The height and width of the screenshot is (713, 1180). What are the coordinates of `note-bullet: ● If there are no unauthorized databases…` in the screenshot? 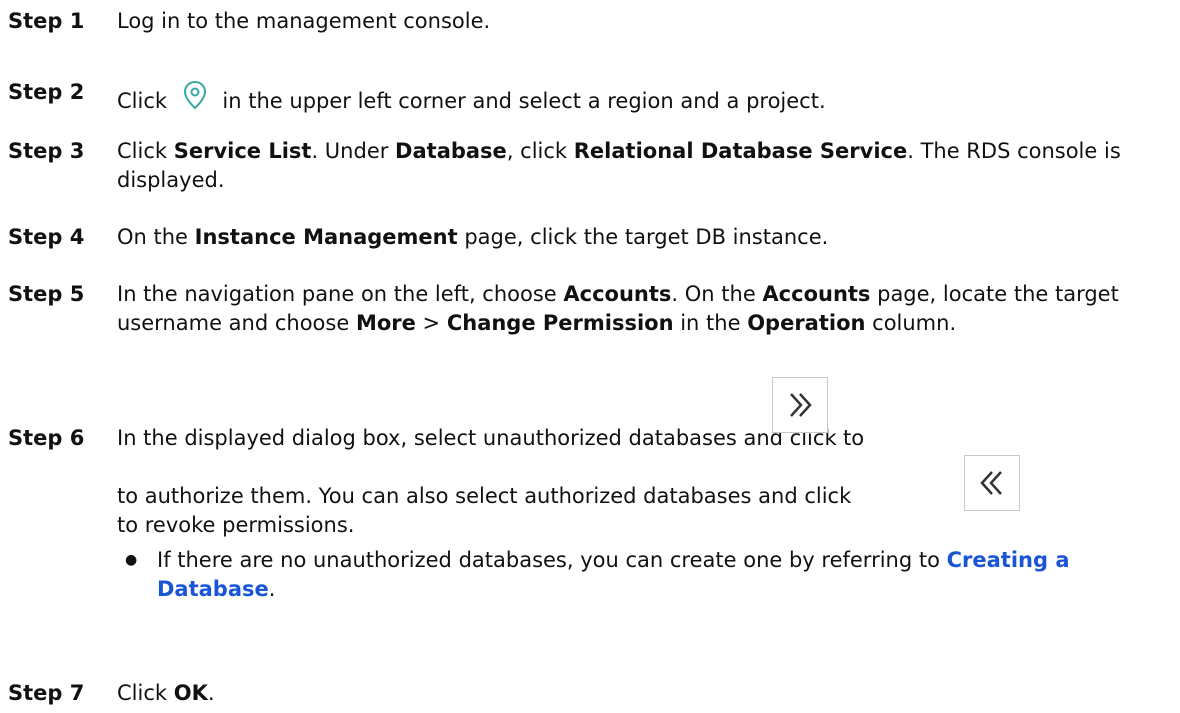 It's located at (642, 575).